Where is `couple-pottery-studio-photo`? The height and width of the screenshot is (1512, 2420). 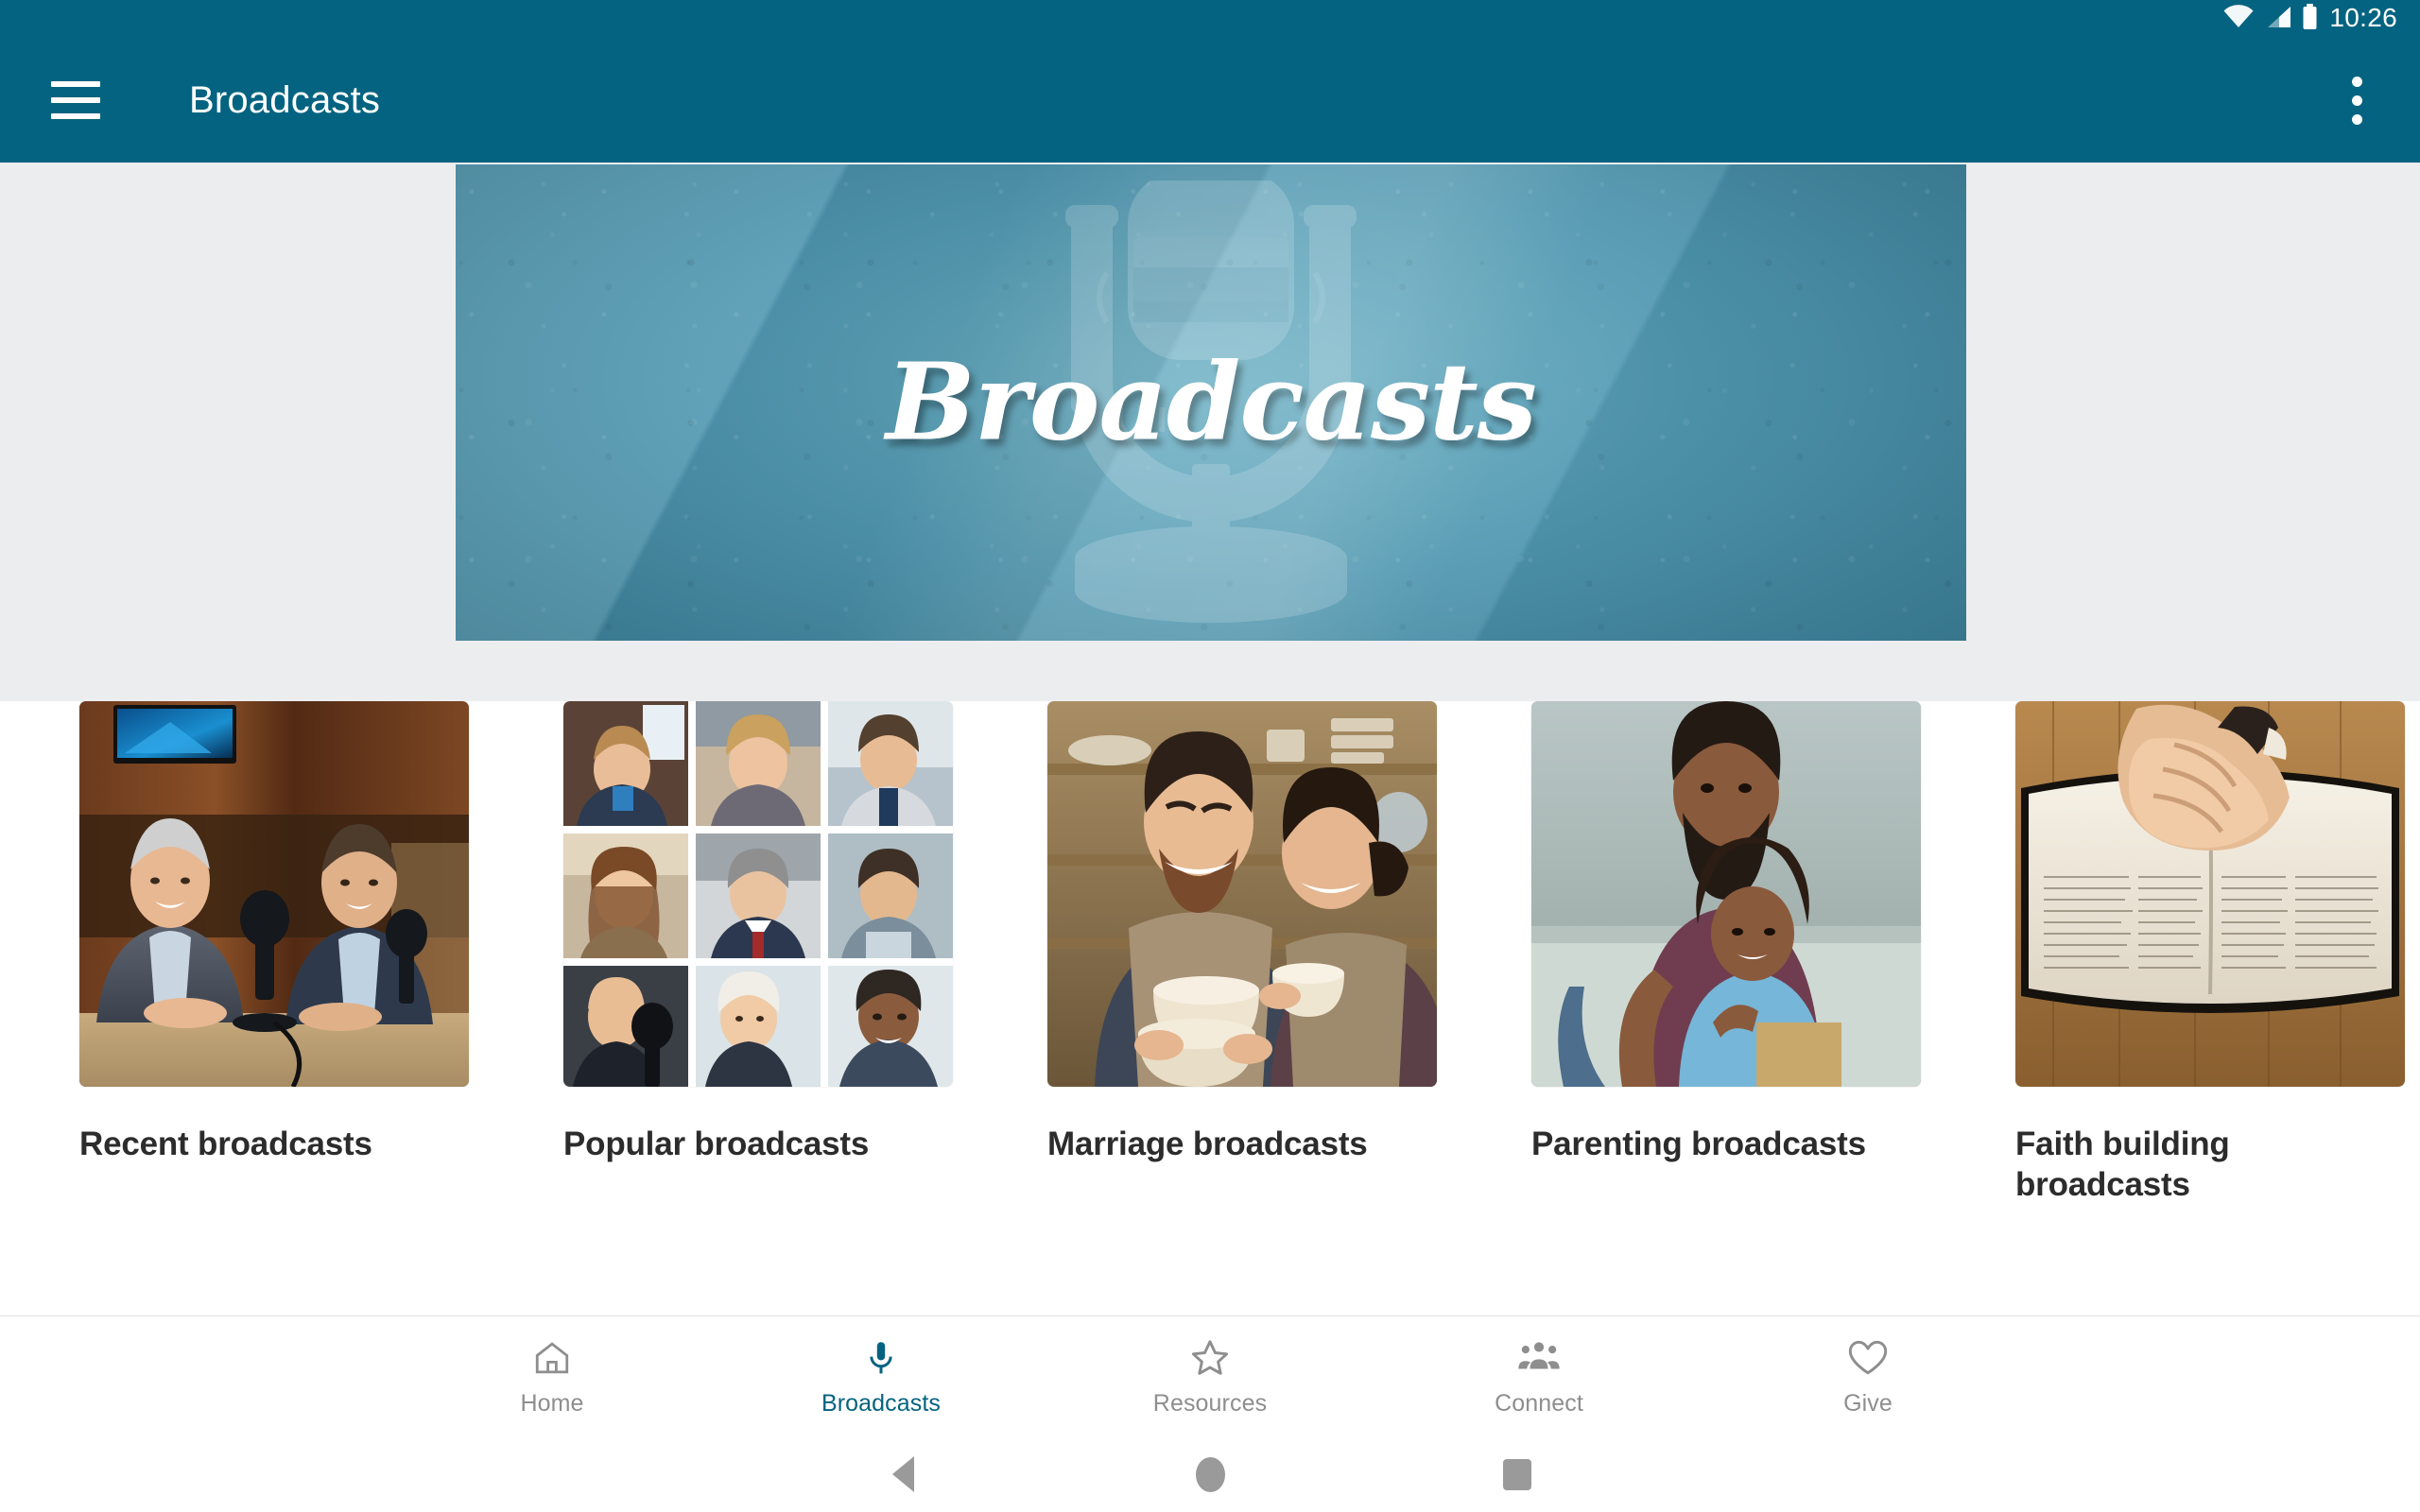
couple-pottery-studio-photo is located at coordinates (1242, 894).